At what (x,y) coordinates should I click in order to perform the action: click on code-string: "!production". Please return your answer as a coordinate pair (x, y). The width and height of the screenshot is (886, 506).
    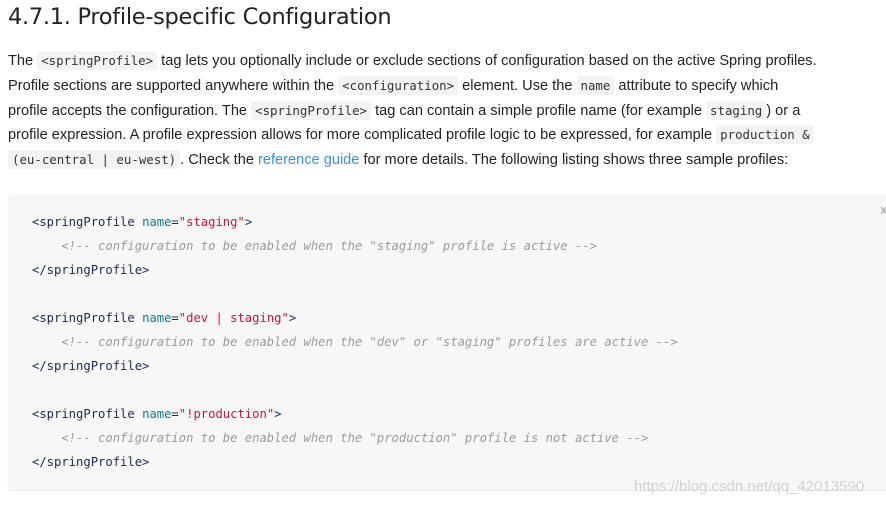
    Looking at the image, I should click on (226, 414).